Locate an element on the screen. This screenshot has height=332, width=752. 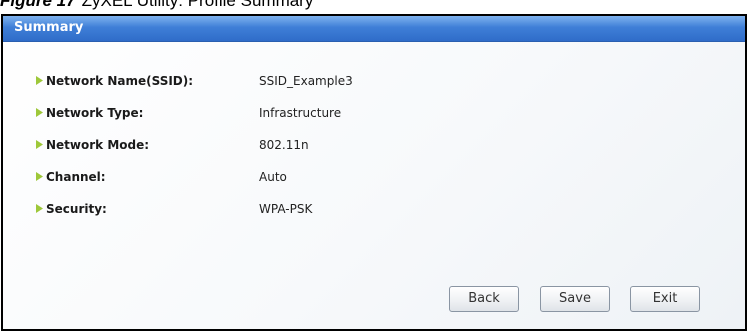
summary-value: 802.11n is located at coordinates (284, 145).